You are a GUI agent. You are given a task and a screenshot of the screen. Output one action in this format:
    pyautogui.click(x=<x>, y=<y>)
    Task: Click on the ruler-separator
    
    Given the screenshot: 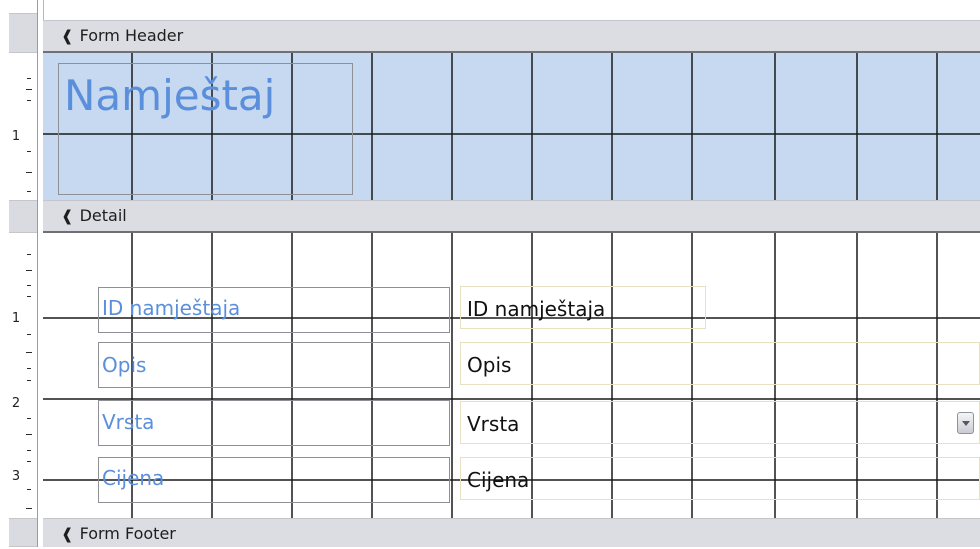 What is the action you would take?
    pyautogui.click(x=37, y=273)
    